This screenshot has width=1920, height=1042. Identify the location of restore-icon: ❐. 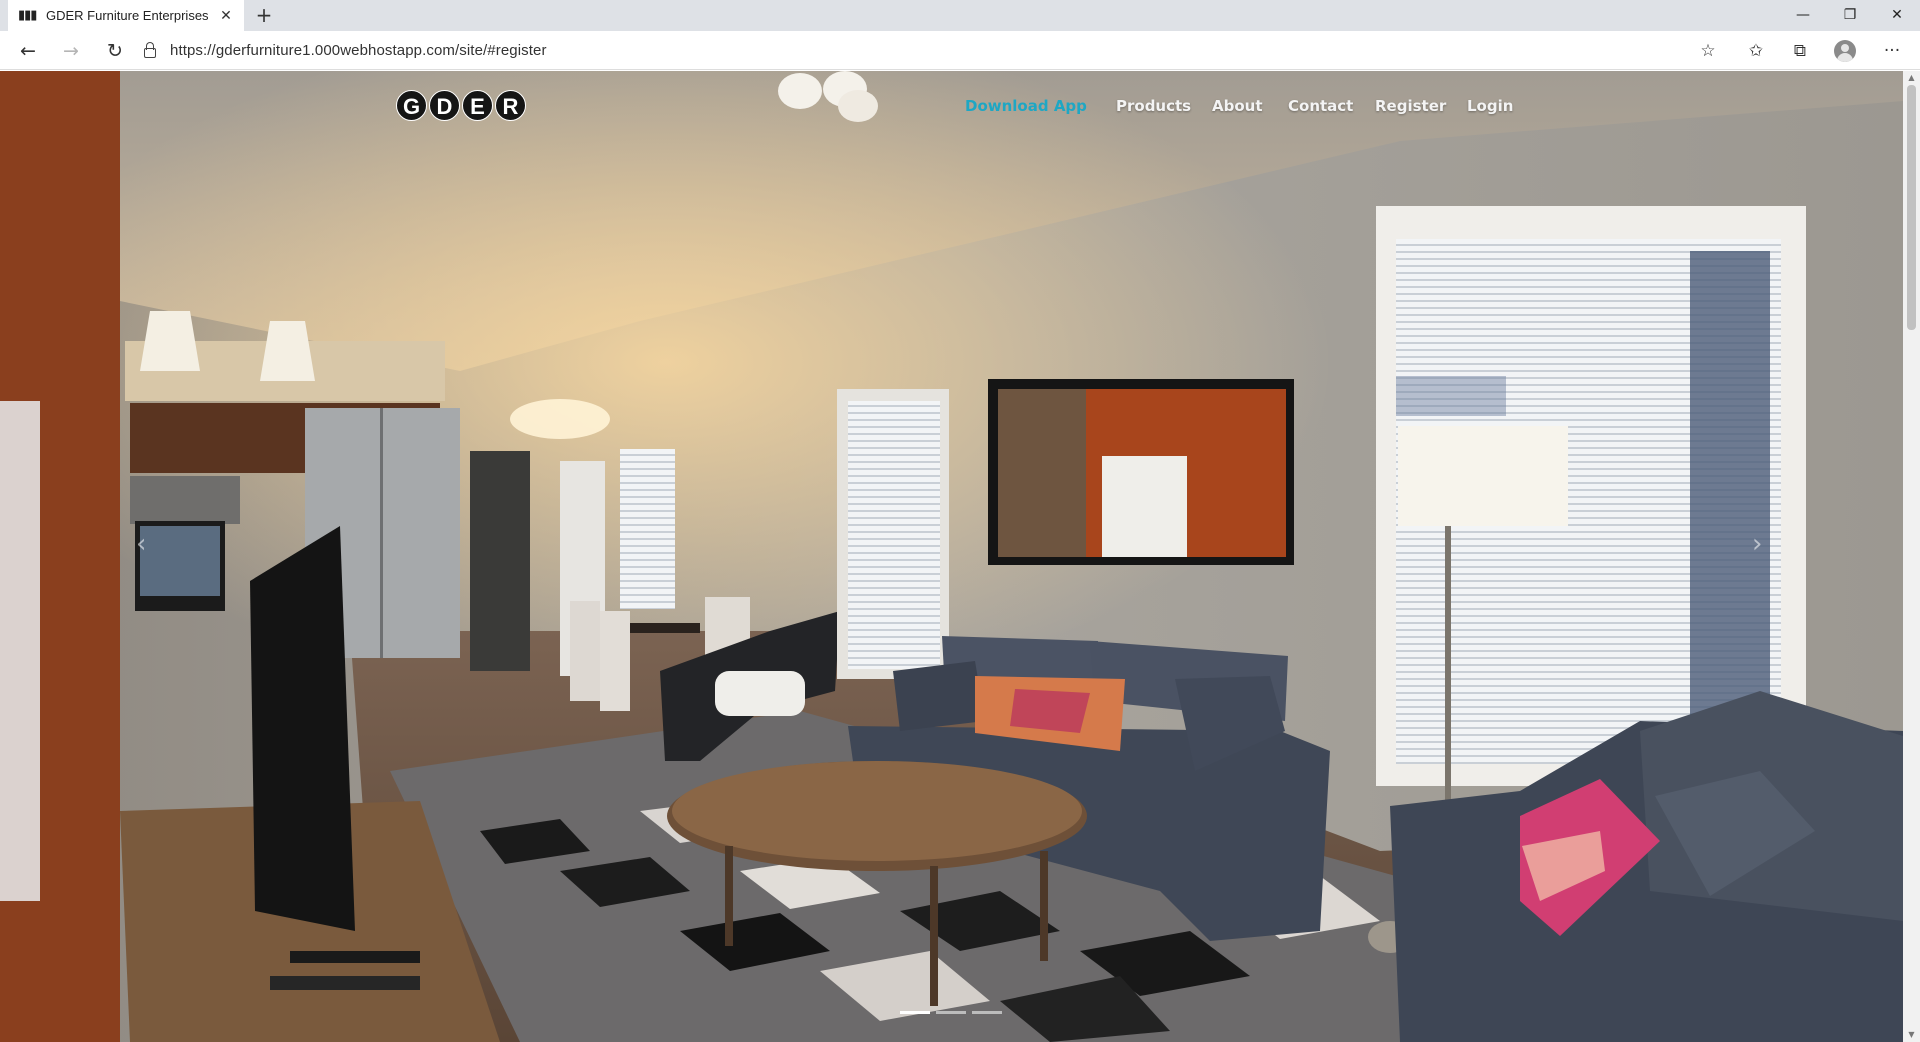
(1850, 15).